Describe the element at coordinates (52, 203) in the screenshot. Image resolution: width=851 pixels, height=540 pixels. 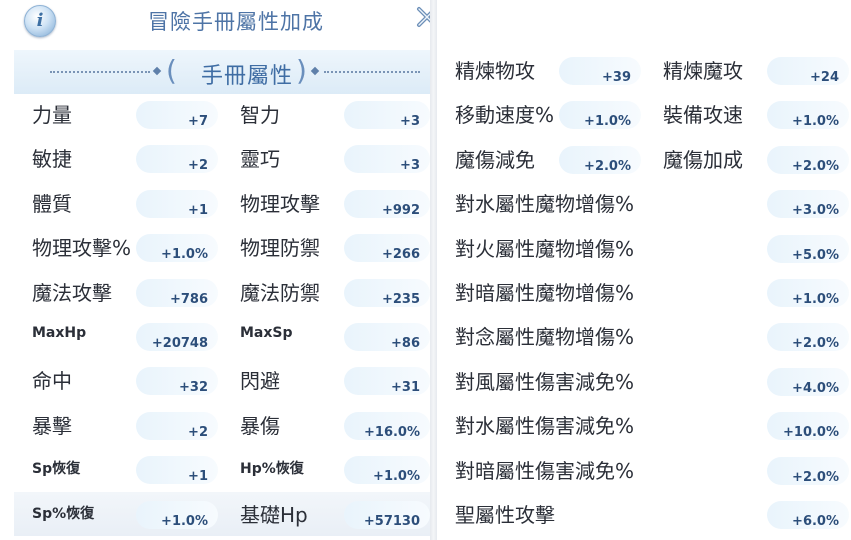
I see `stat-label: 體質` at that location.